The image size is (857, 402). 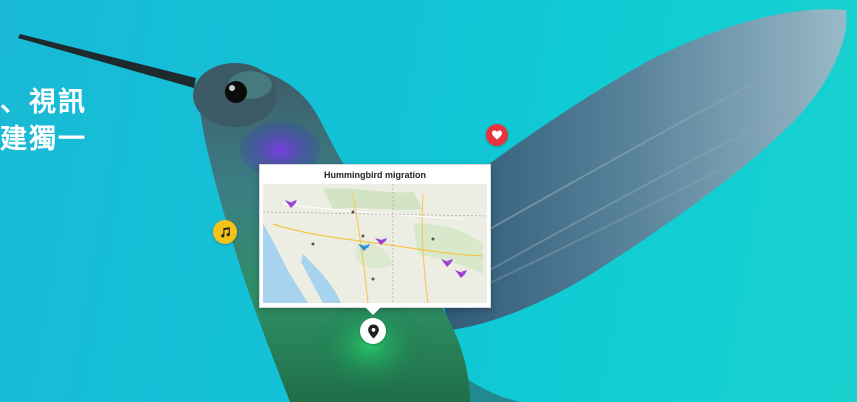 I want to click on hero-headline-line-1: 、視訊, so click(x=43, y=102).